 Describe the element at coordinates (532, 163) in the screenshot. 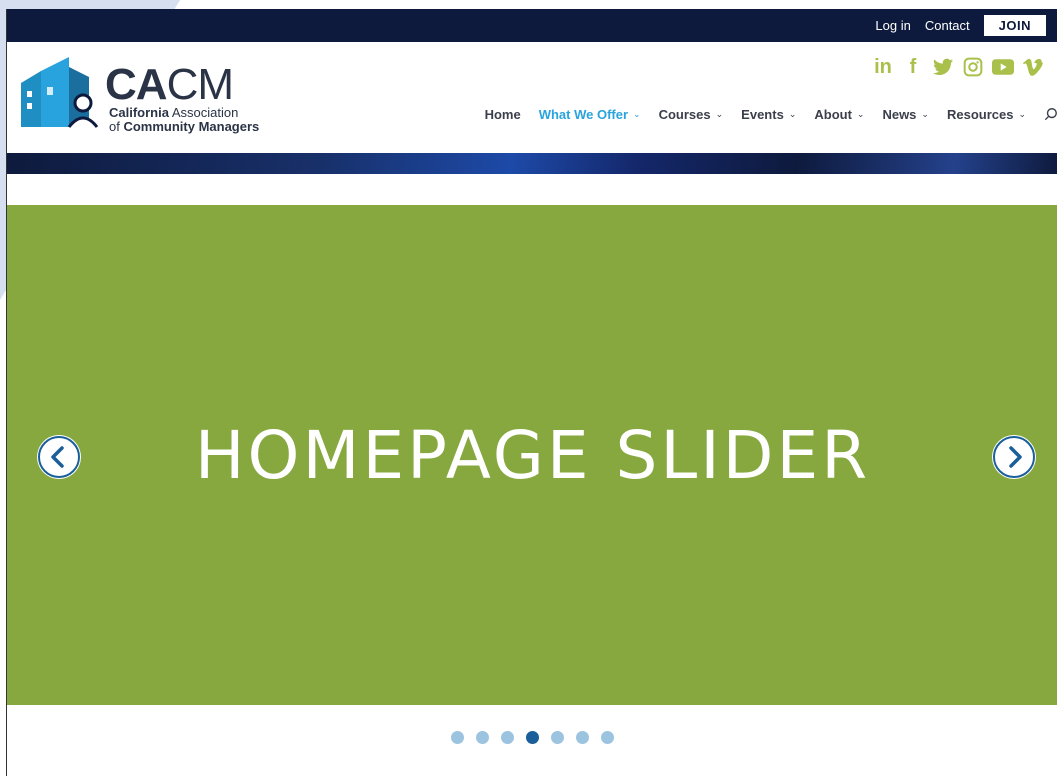

I see `header-banner-strip` at that location.